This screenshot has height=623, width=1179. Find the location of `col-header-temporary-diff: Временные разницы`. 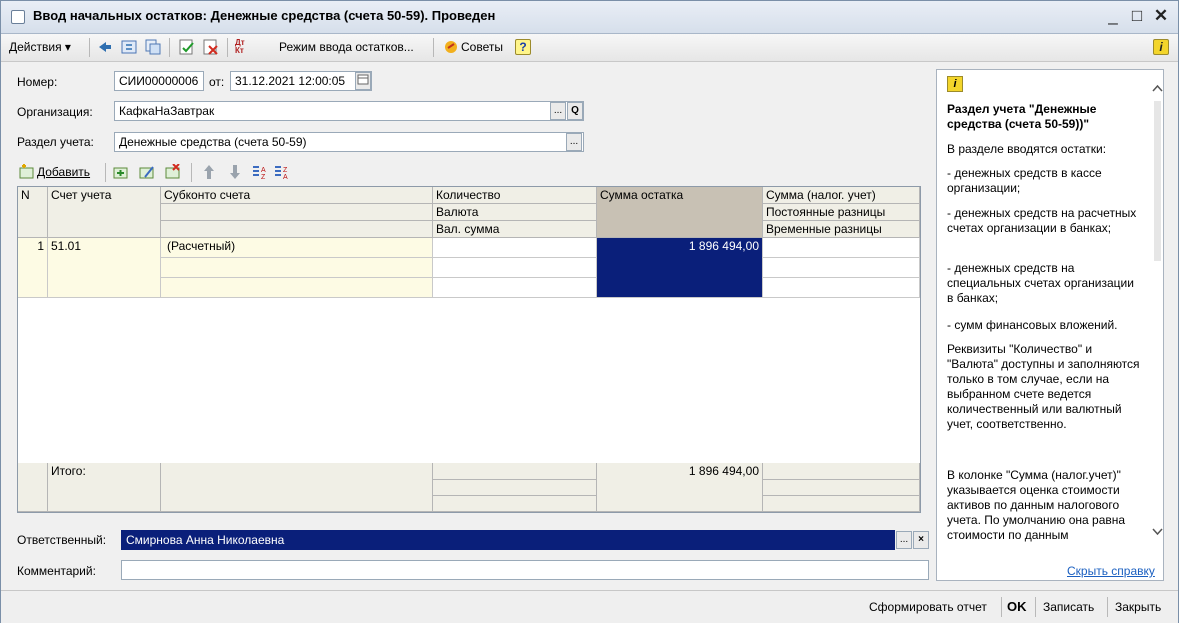

col-header-temporary-diff: Временные разницы is located at coordinates (841, 229).